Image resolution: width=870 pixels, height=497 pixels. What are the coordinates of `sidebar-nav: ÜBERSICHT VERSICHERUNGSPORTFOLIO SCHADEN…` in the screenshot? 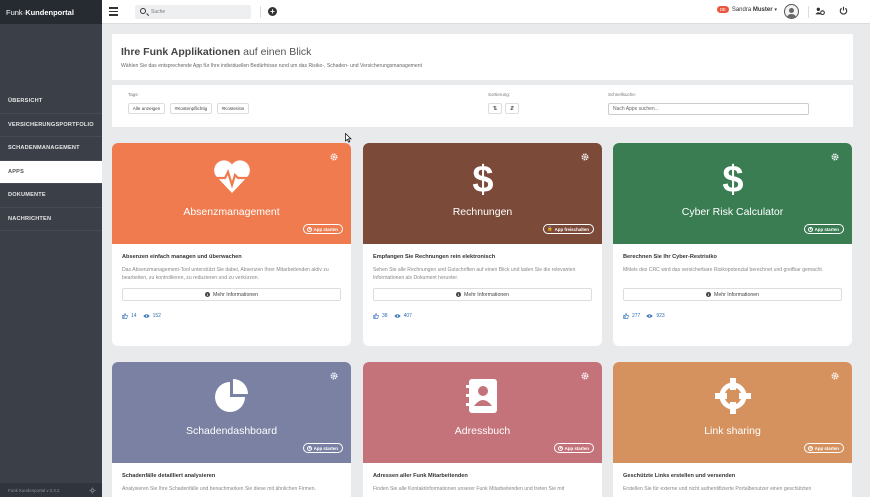 It's located at (51, 160).